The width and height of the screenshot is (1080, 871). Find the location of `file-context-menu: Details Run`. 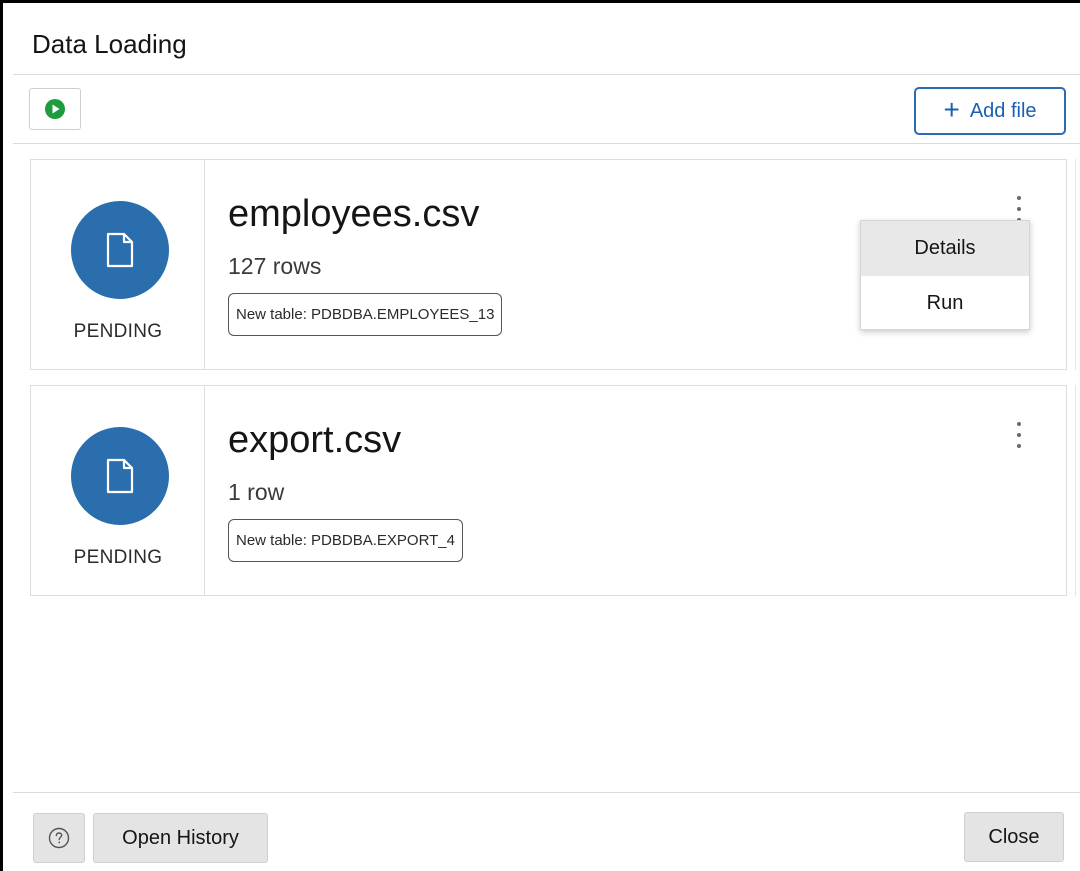

file-context-menu: Details Run is located at coordinates (945, 275).